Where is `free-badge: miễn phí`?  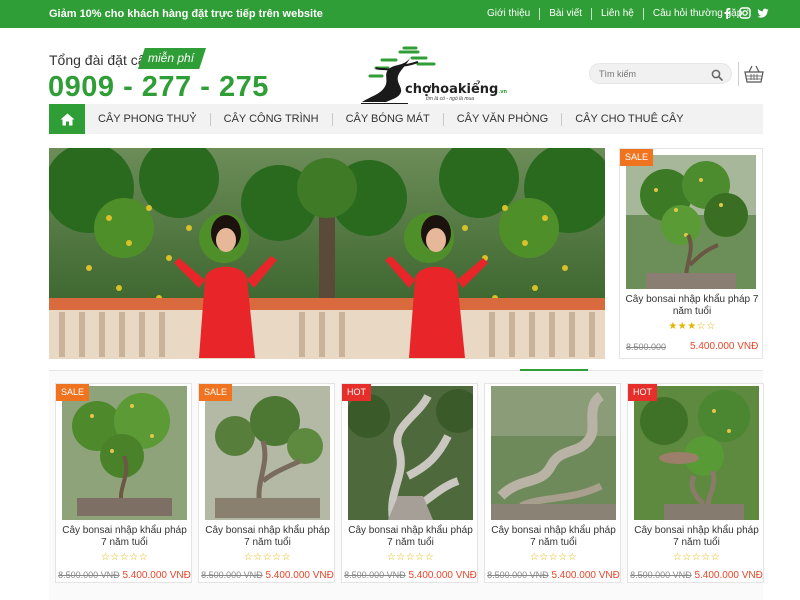
free-badge: miễn phí is located at coordinates (172, 58).